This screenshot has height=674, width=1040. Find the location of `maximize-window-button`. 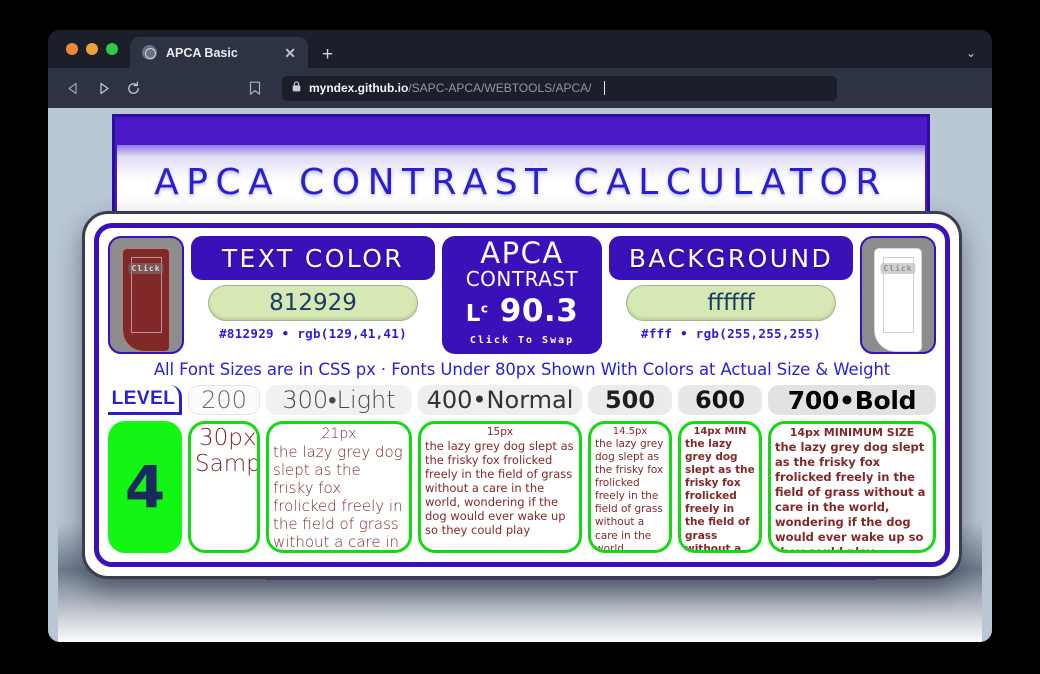

maximize-window-button is located at coordinates (112, 49).